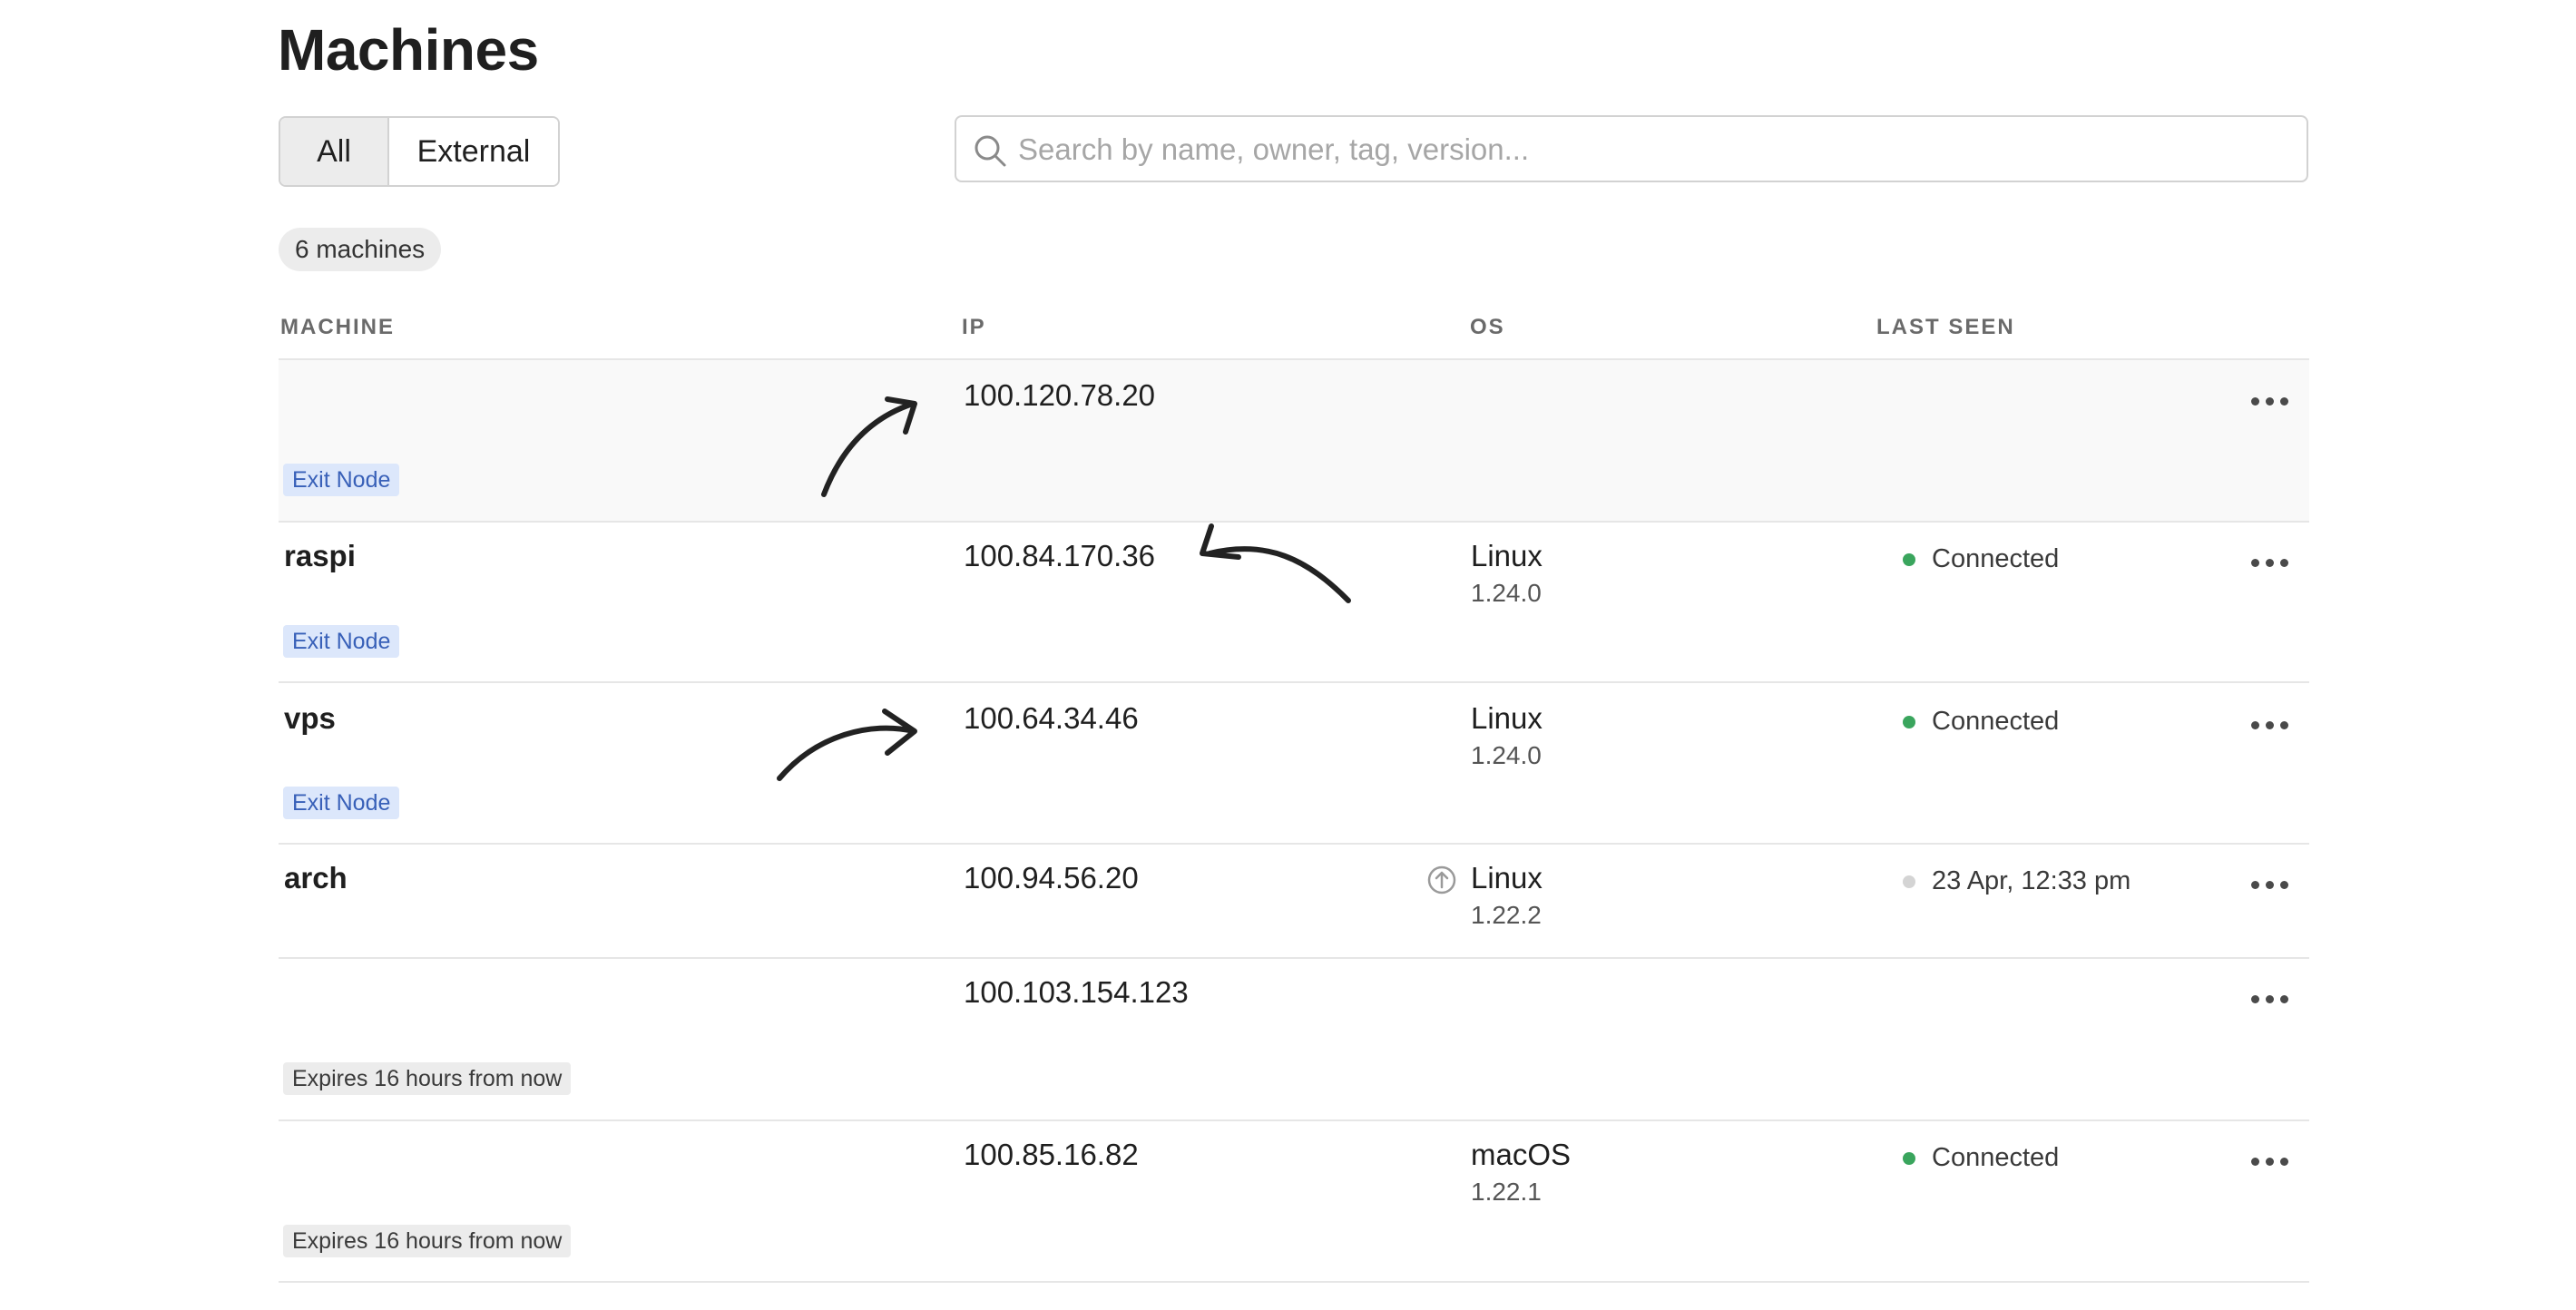  What do you see at coordinates (990, 151) in the screenshot?
I see `search-icon` at bounding box center [990, 151].